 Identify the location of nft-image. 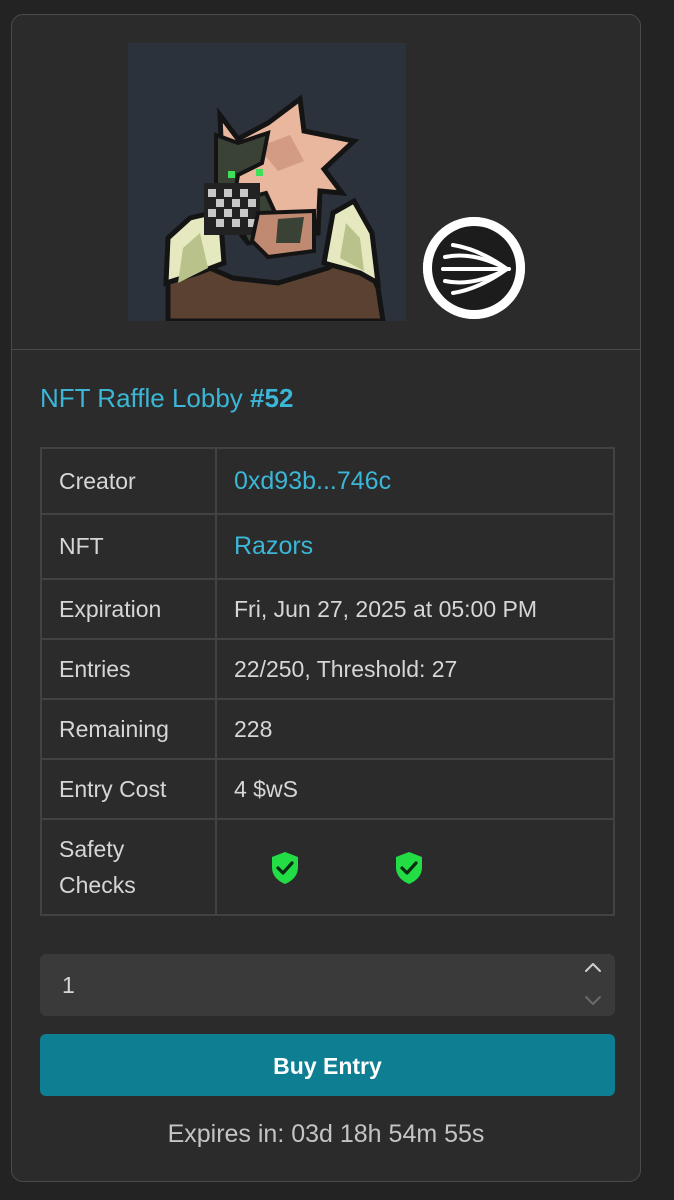
(267, 182).